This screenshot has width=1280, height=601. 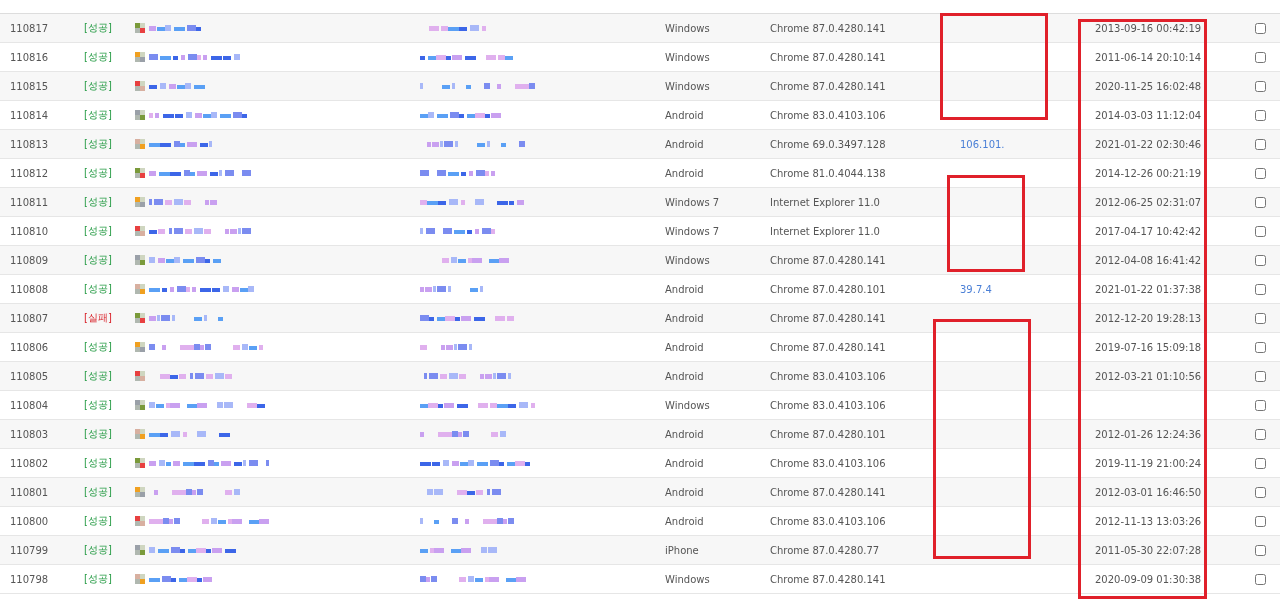 What do you see at coordinates (1148, 492) in the screenshot?
I see `login-date: 2012-03-01 16:46:50` at bounding box center [1148, 492].